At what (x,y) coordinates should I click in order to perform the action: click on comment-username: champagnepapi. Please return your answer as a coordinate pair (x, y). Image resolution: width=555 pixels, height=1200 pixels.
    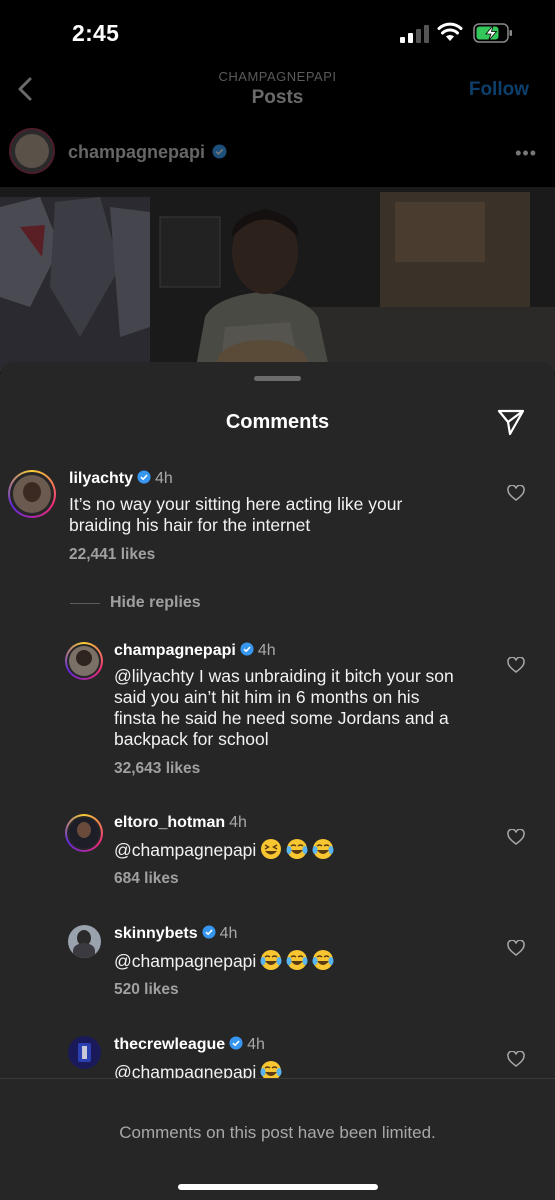
    Looking at the image, I should click on (175, 650).